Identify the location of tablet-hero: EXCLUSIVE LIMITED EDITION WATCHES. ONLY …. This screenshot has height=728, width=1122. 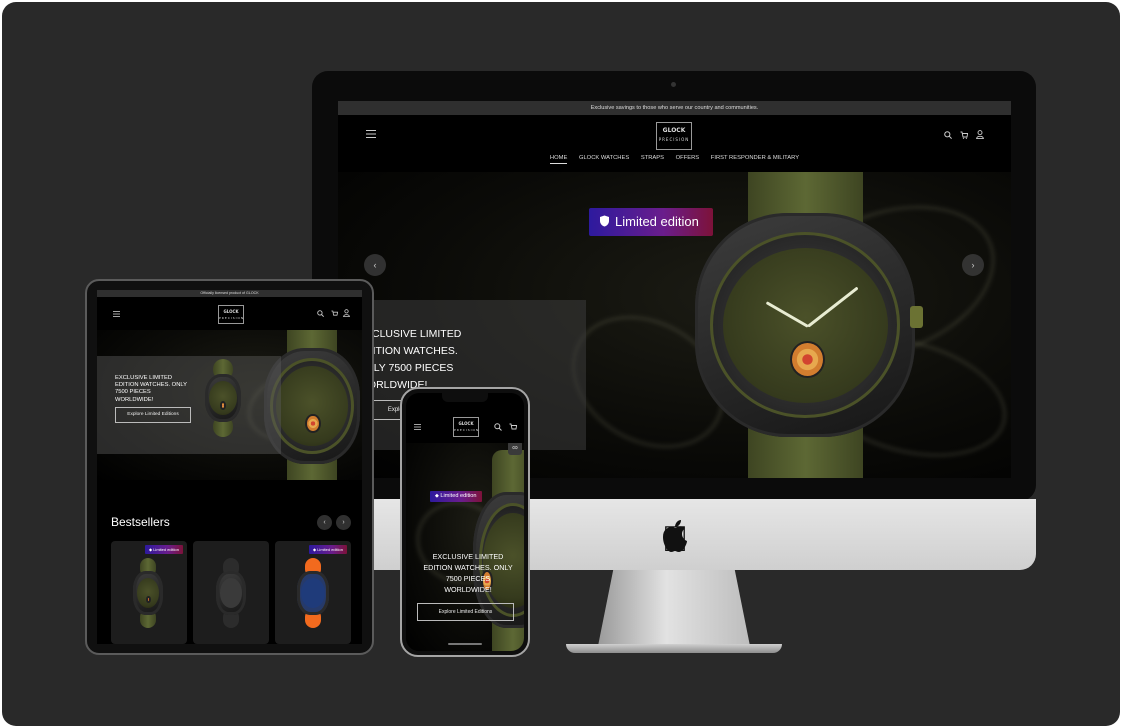
(229, 405).